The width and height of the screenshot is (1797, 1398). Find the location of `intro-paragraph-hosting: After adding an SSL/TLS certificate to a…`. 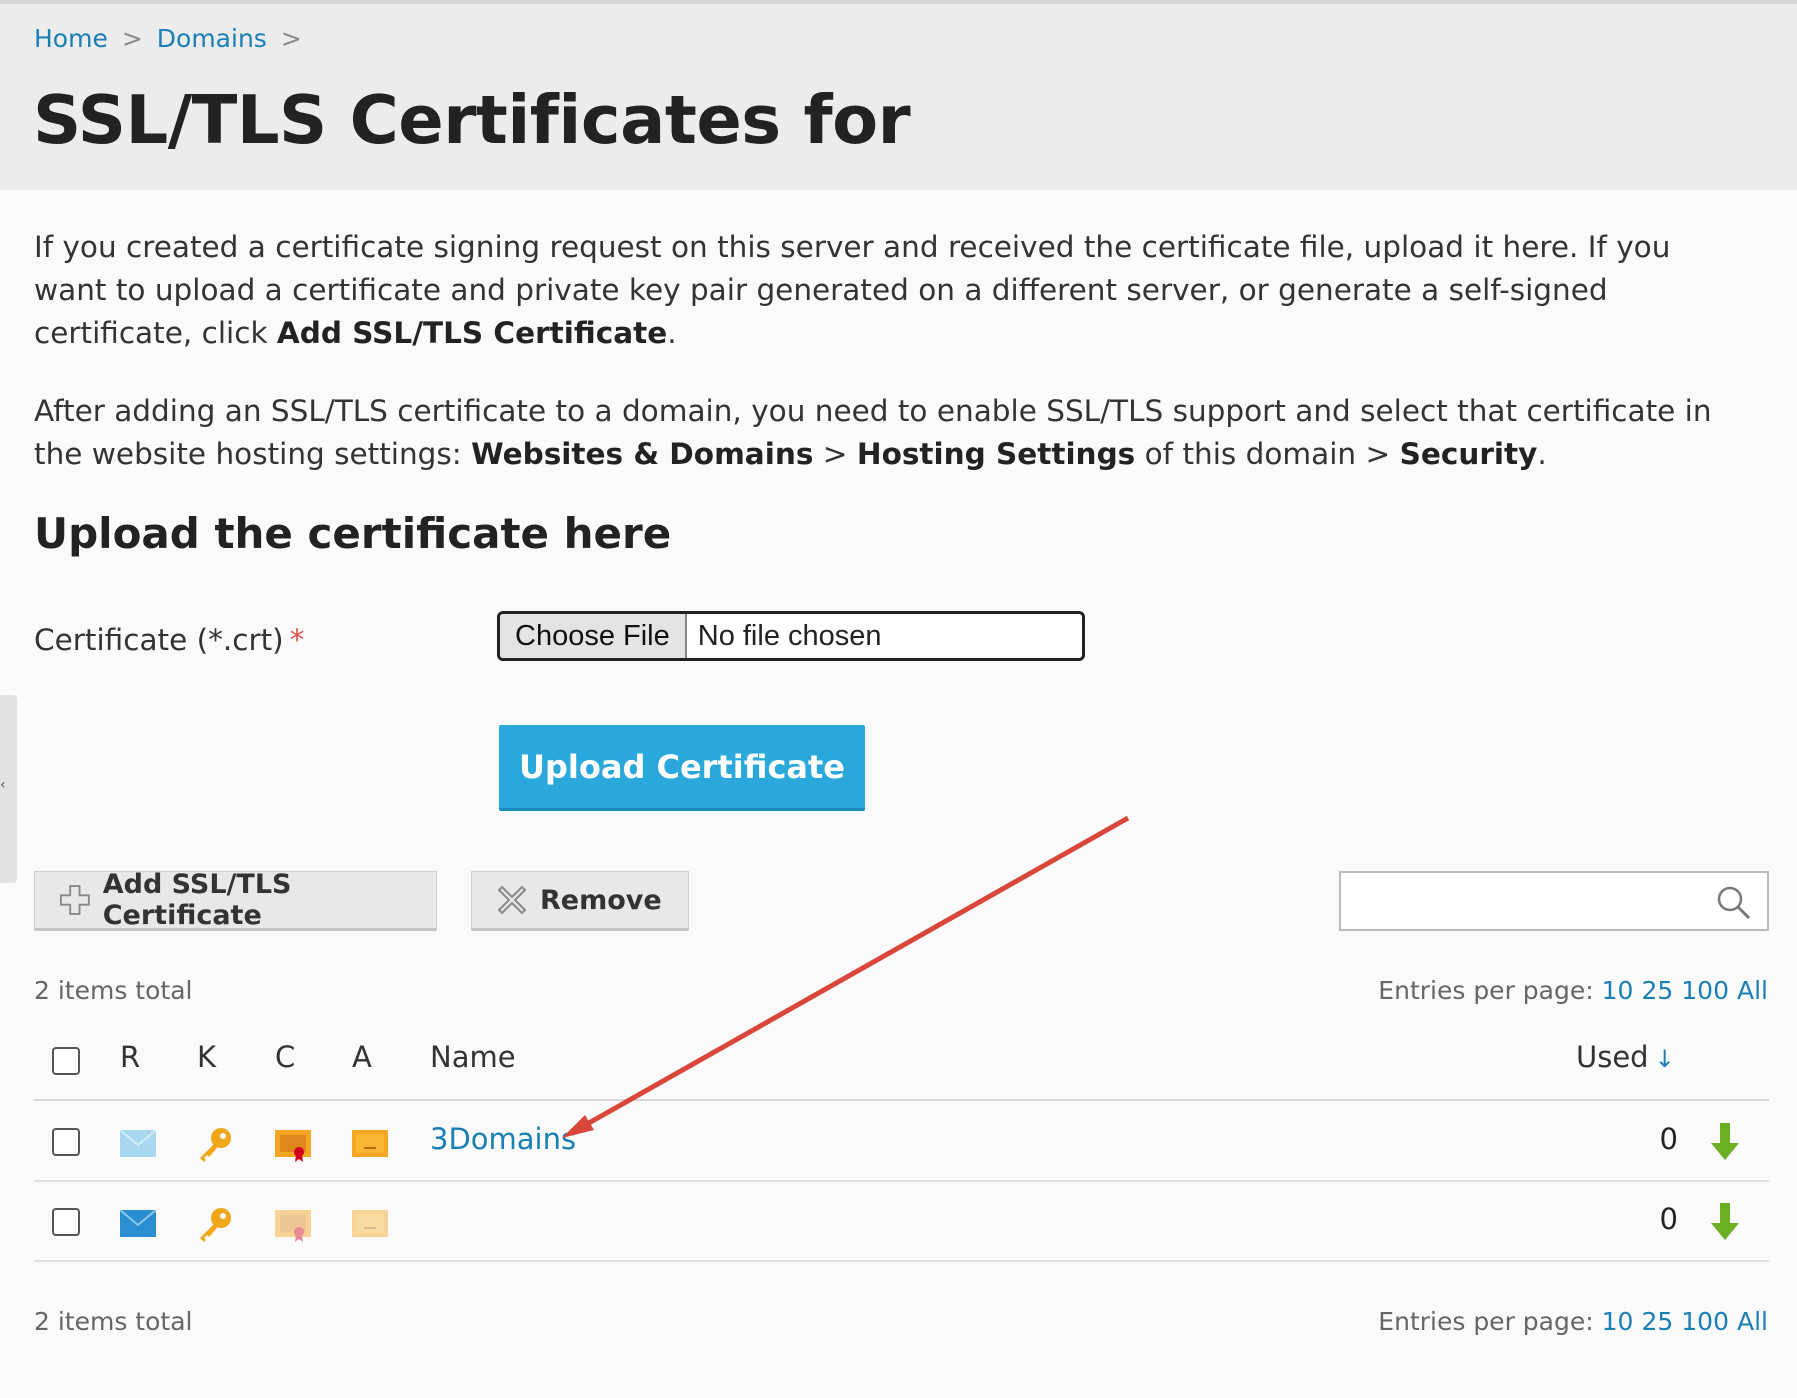

intro-paragraph-hosting: After adding an SSL/TLS certificate to a… is located at coordinates (884, 433).